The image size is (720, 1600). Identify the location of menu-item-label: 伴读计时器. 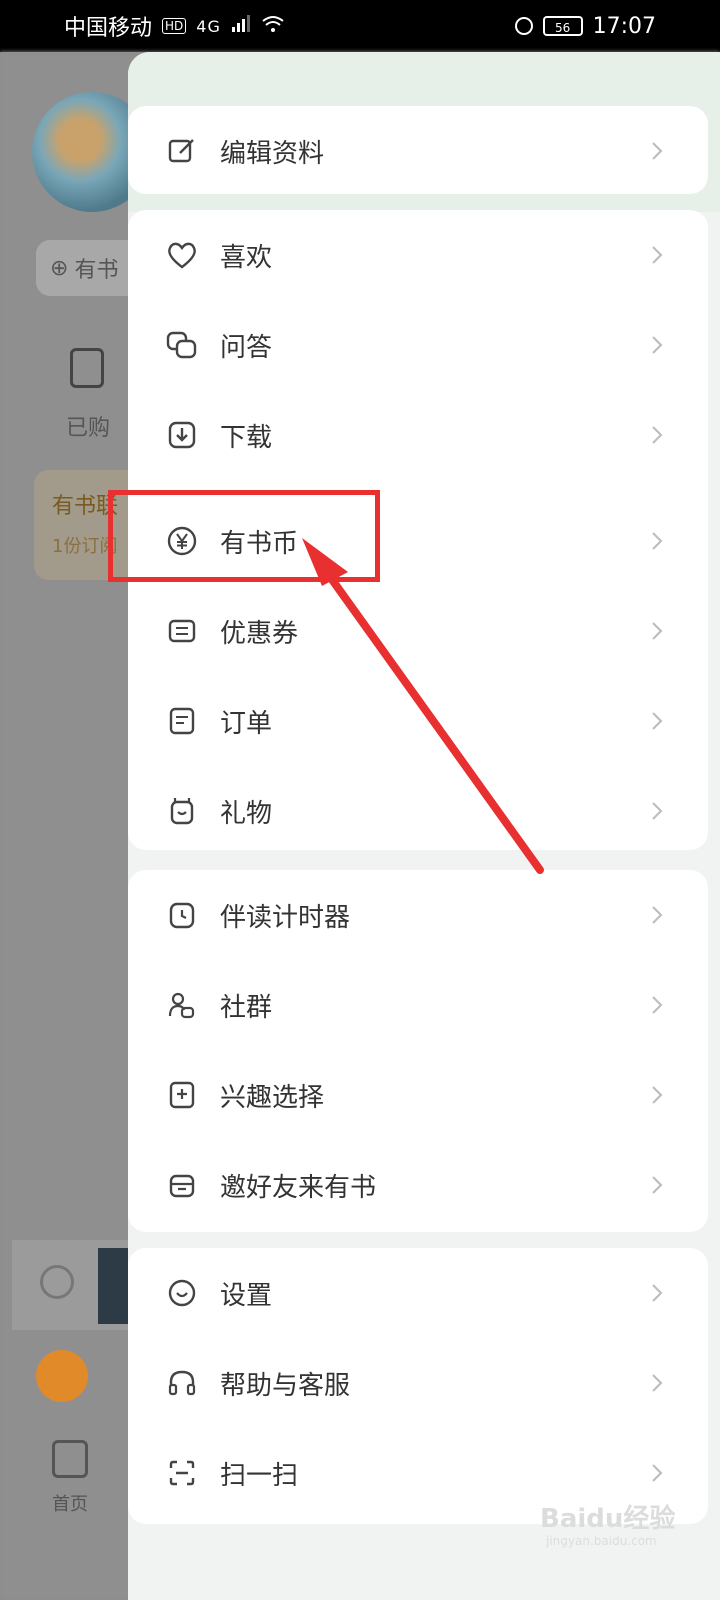
(285, 917).